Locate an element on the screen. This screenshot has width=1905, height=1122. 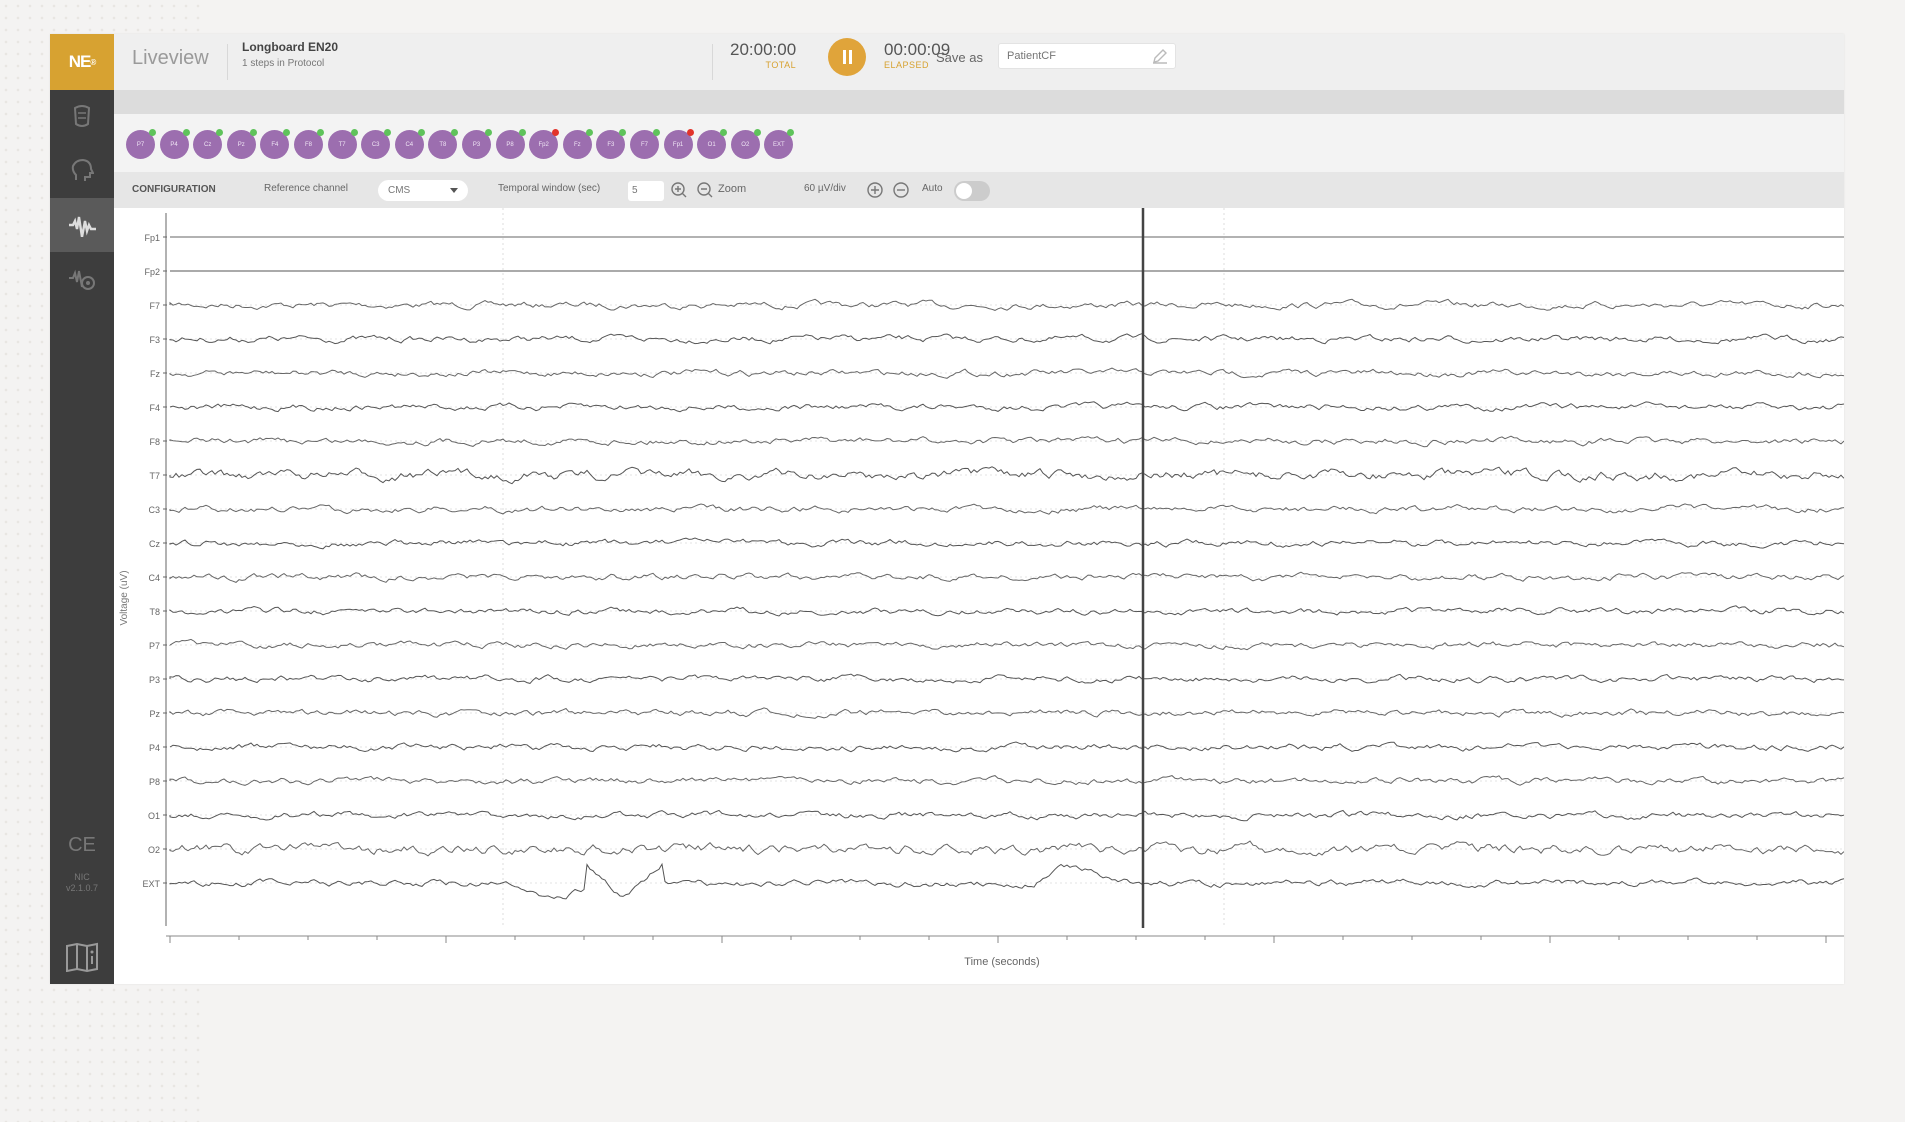
electrode-c3: C3 is located at coordinates (376, 144).